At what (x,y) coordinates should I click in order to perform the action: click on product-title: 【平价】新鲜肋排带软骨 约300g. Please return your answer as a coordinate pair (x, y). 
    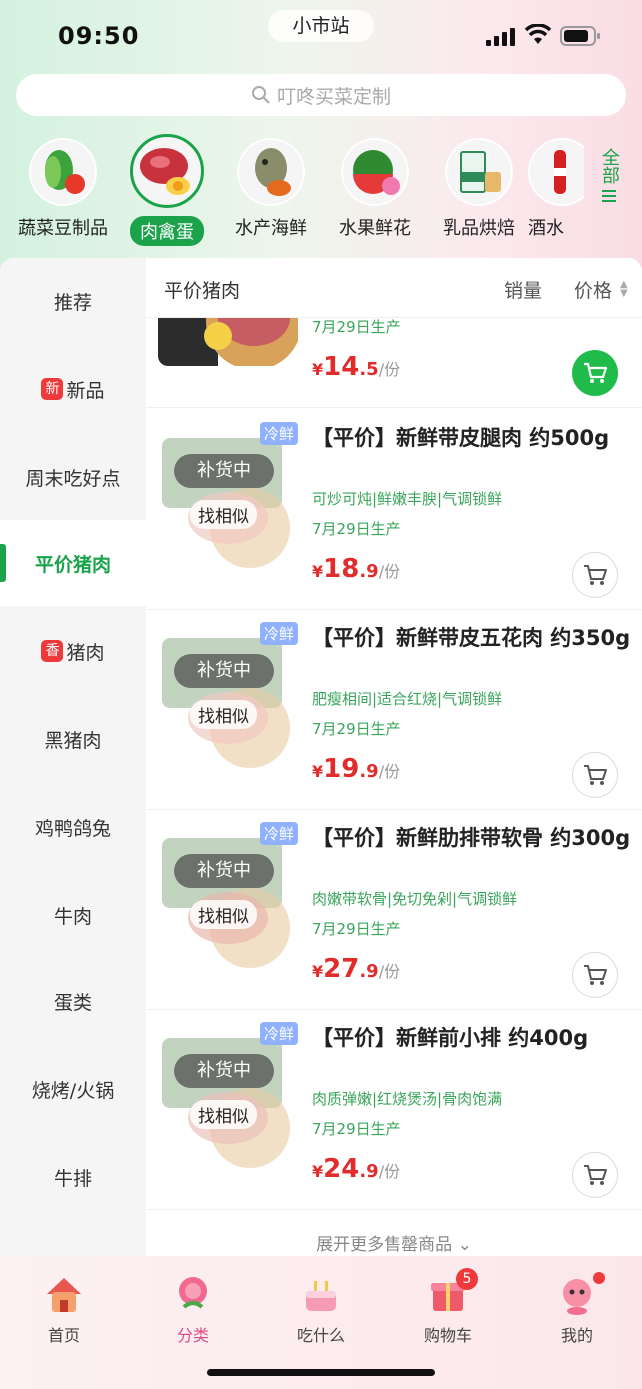
    Looking at the image, I should click on (471, 838).